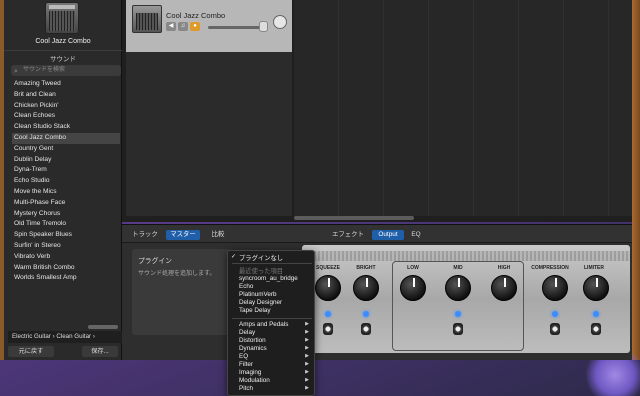 This screenshot has width=640, height=396. I want to click on tab-effects: エフェクト, so click(348, 235).